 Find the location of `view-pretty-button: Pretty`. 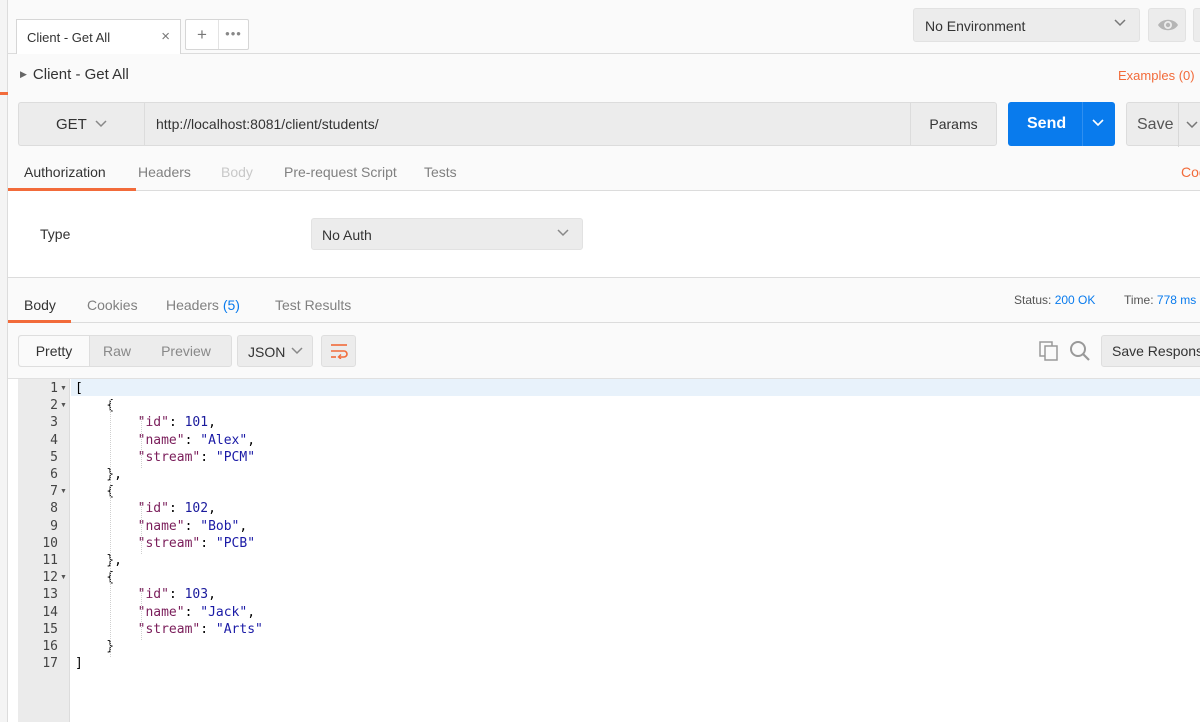

view-pretty-button: Pretty is located at coordinates (54, 351).